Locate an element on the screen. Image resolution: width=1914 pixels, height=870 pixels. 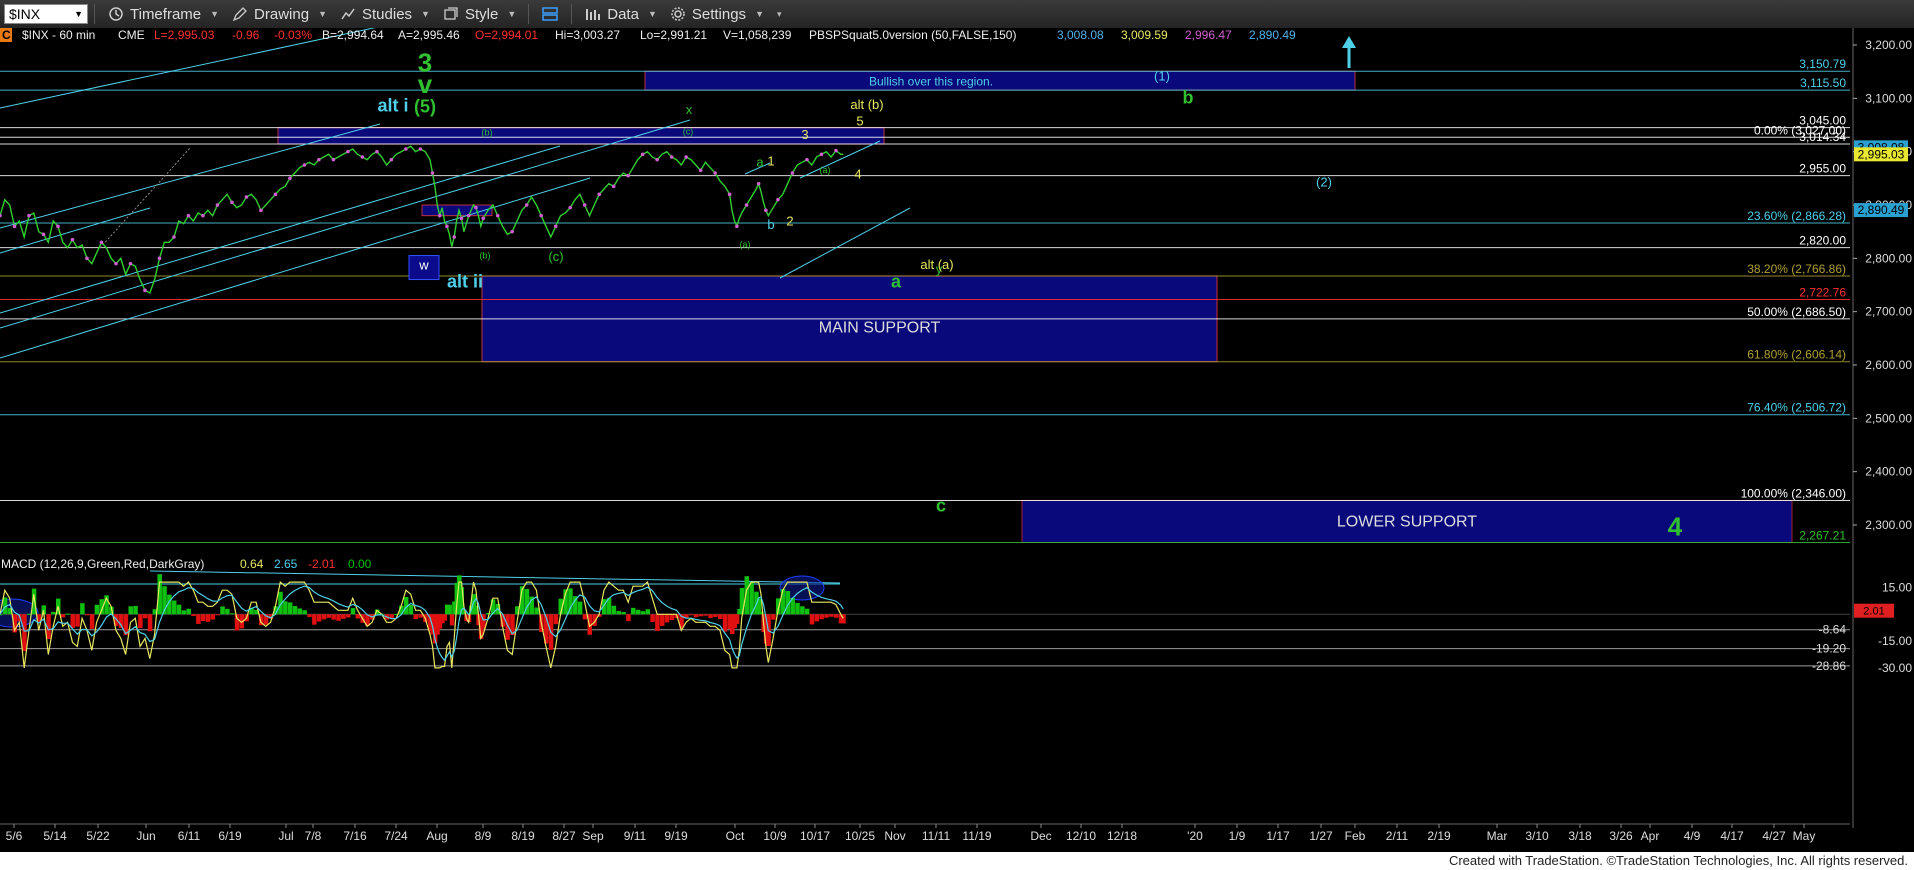
level-label: 76.40% (2,506.72) is located at coordinates (1796, 408).